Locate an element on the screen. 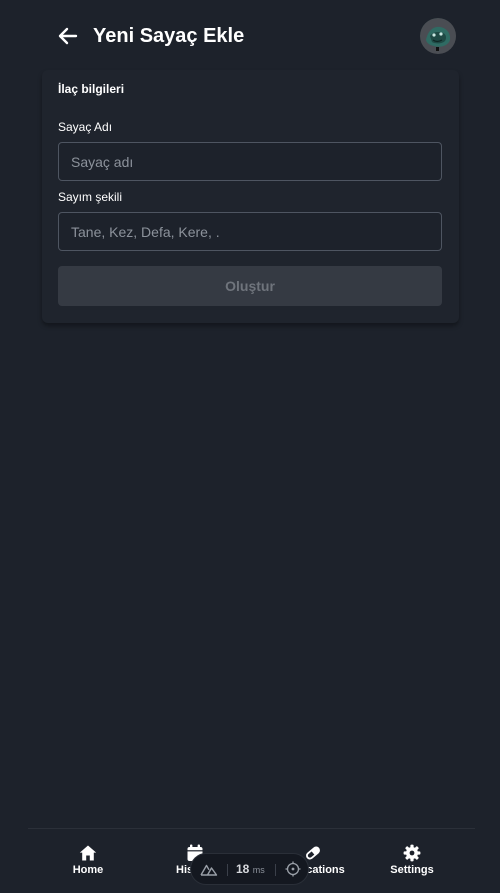 The height and width of the screenshot is (893, 500). arrow-left-icon is located at coordinates (68, 36).